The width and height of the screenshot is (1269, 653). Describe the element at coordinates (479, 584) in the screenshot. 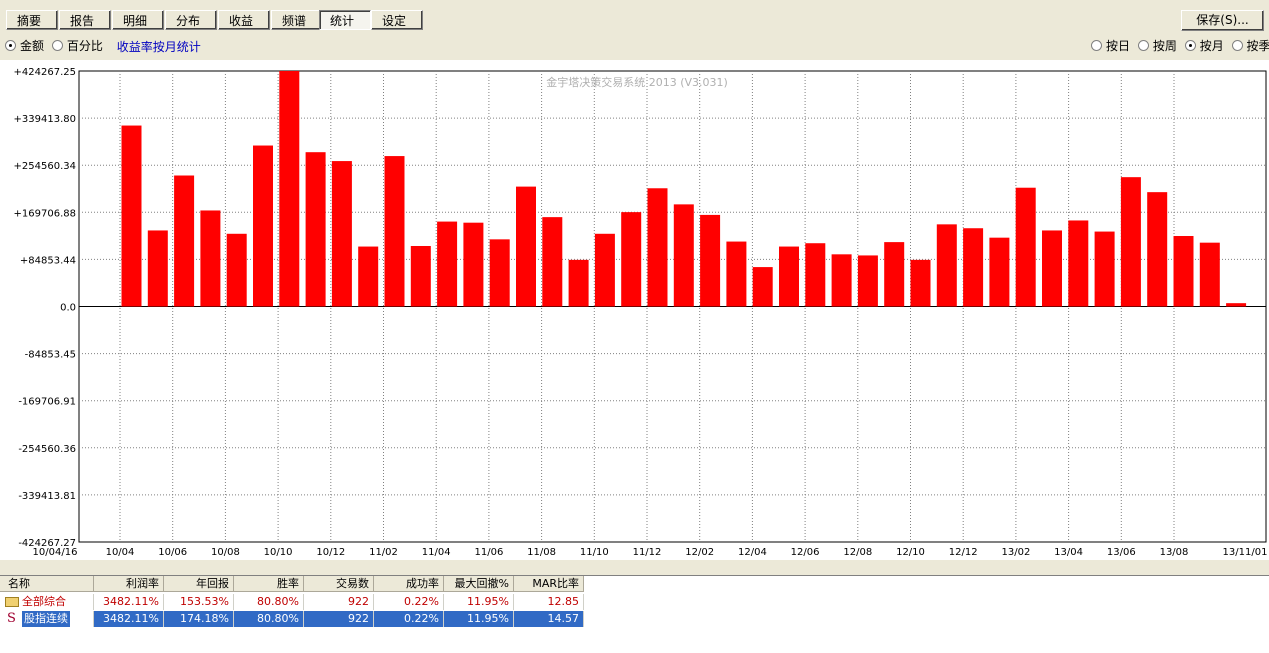

I see `col-max-drawdown: 最大回撤%` at that location.